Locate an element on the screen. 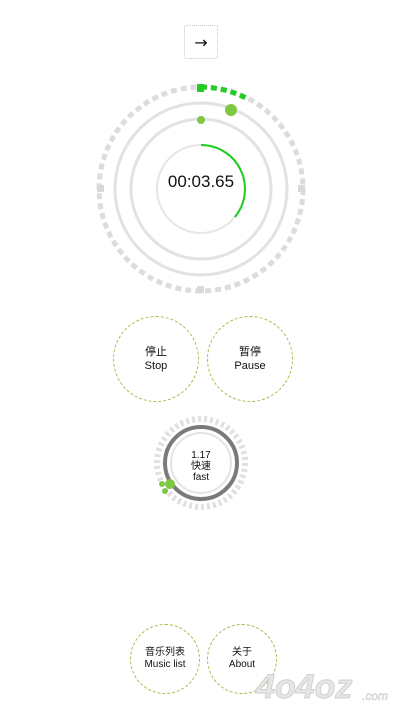 The width and height of the screenshot is (402, 714). stop-button: 停止 Stop is located at coordinates (156, 359).